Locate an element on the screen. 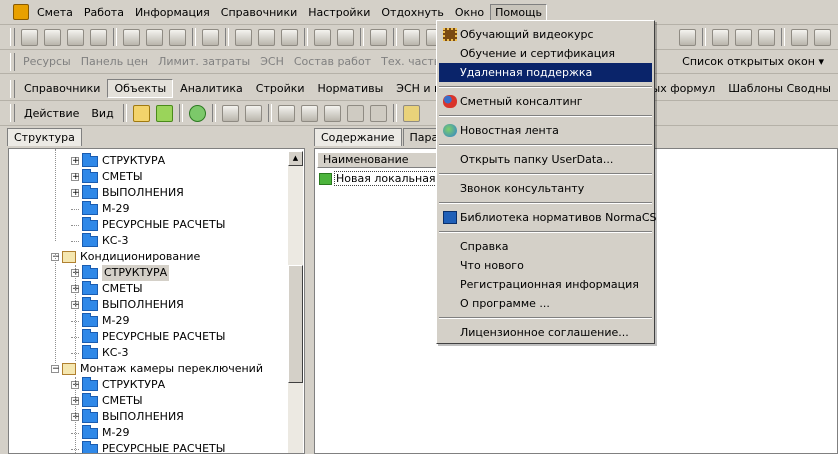 This screenshot has width=838, height=454. pc-icon is located at coordinates (766, 37).